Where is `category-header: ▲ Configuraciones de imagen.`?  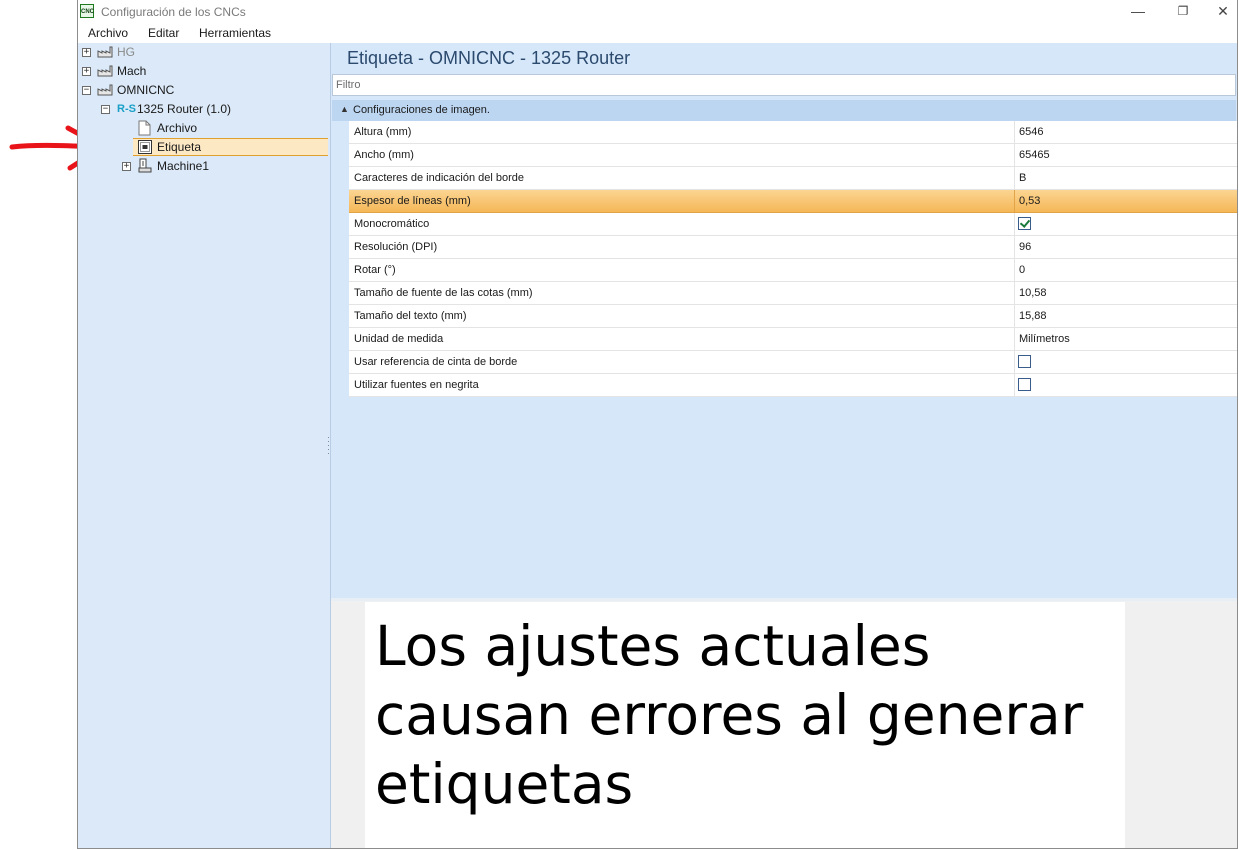 category-header: ▲ Configuraciones de imagen. is located at coordinates (784, 110).